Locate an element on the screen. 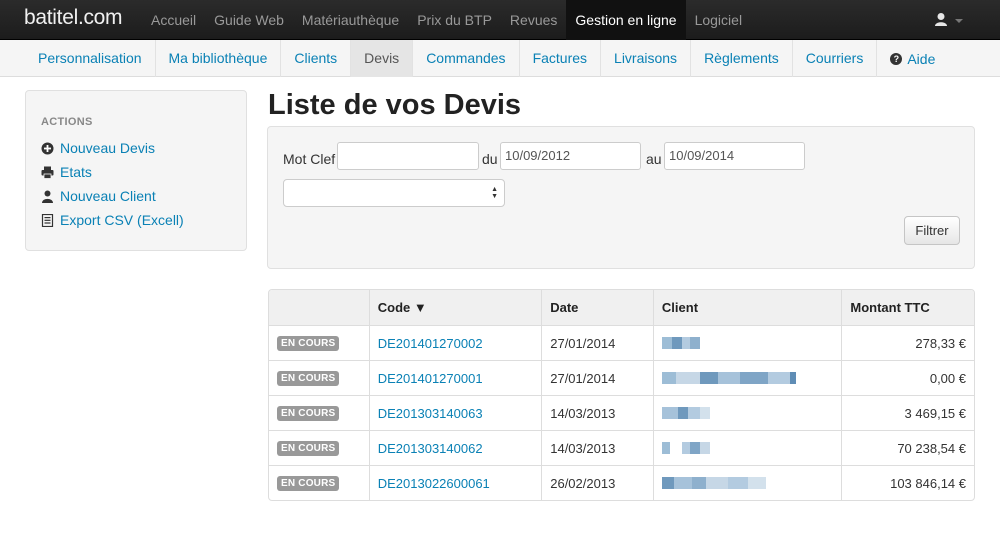 This screenshot has height=535, width=1000. tab-ma-bibliotheque: Ma bibliothèque is located at coordinates (219, 58).